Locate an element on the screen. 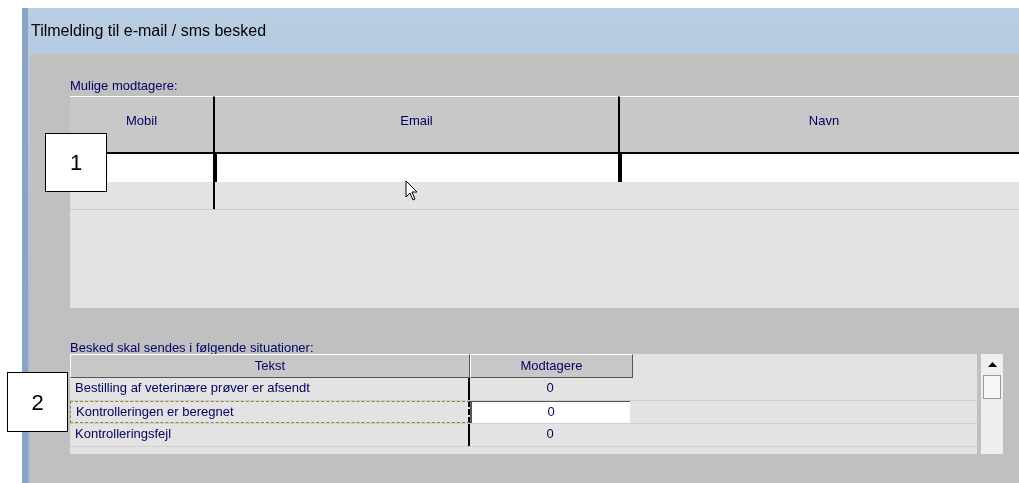 This screenshot has width=1019, height=483. scroll-thumb is located at coordinates (992, 387).